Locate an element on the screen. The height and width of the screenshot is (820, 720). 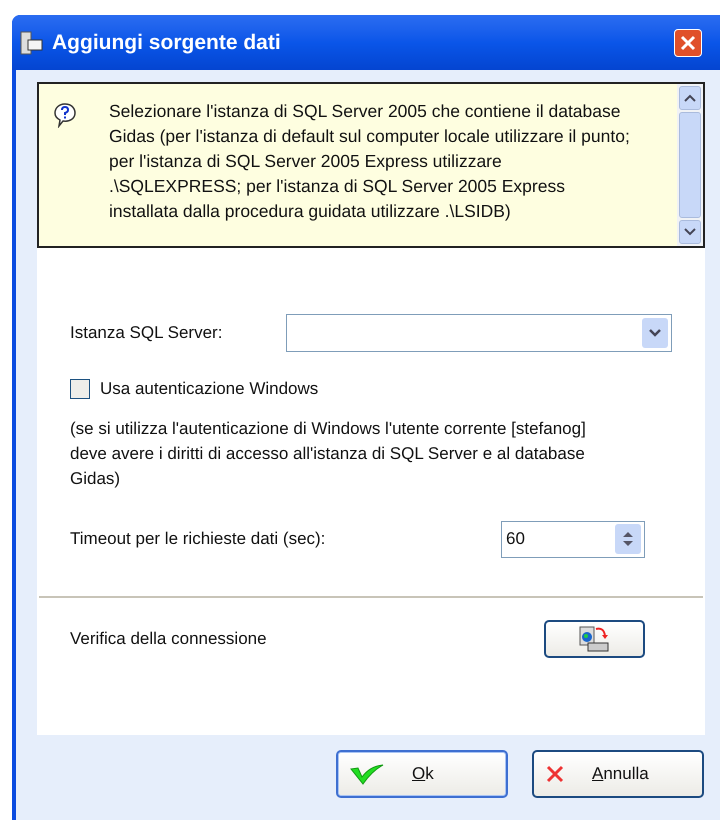
verify-label: Verifica della connessione is located at coordinates (169, 639).